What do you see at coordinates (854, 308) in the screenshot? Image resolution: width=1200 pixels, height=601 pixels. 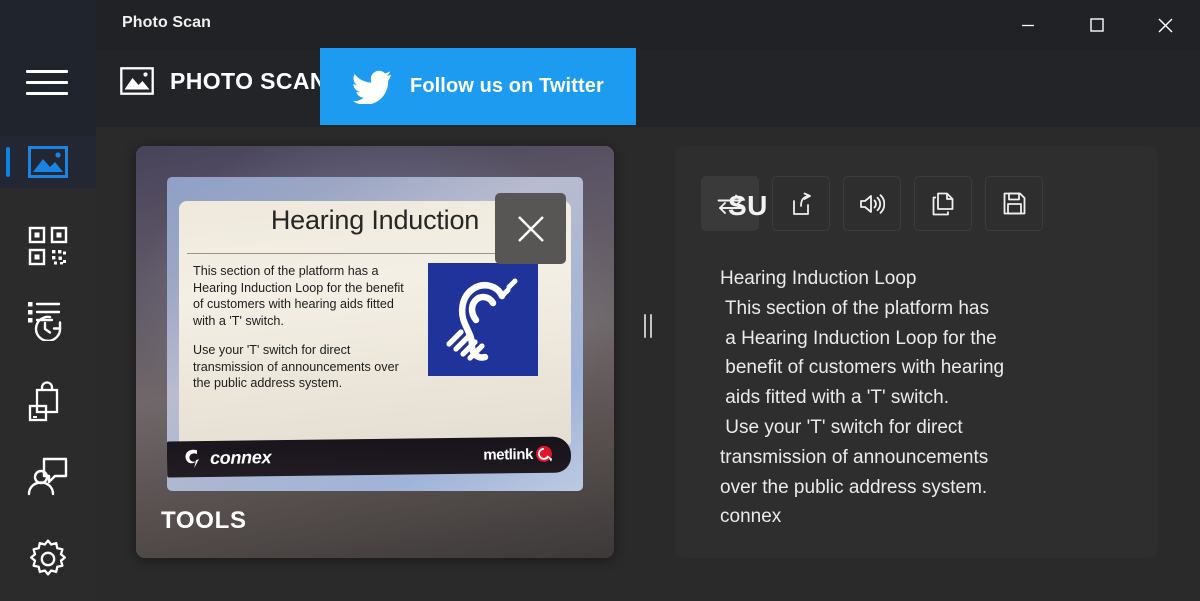 I see `recognized-line: This section of the platform has` at bounding box center [854, 308].